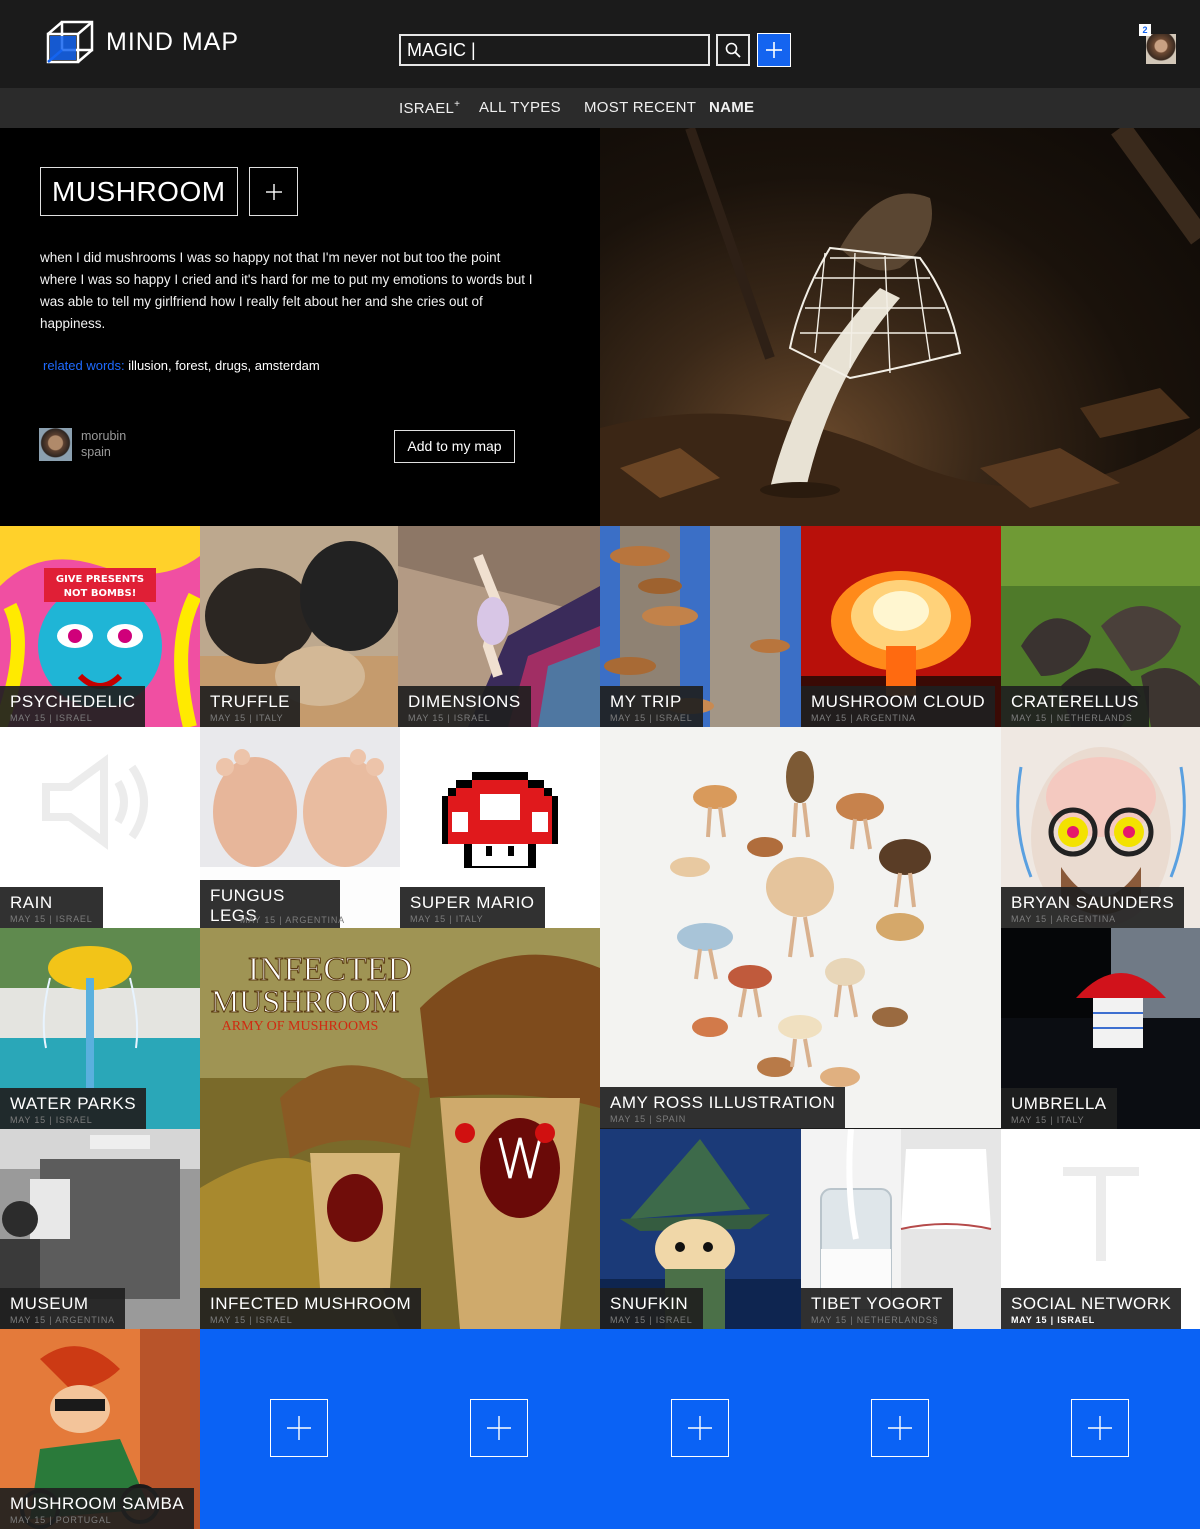  What do you see at coordinates (877, 1303) in the screenshot?
I see `tile-title: TIBET YOGORT` at bounding box center [877, 1303].